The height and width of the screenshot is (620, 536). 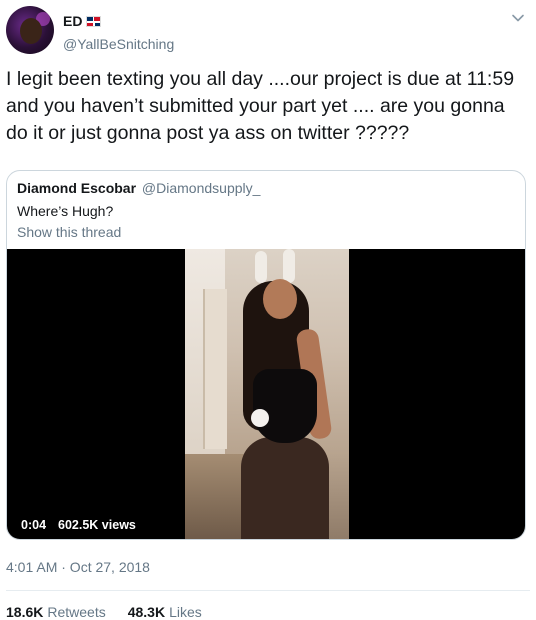 I want to click on avatar-face, so click(x=31, y=31).